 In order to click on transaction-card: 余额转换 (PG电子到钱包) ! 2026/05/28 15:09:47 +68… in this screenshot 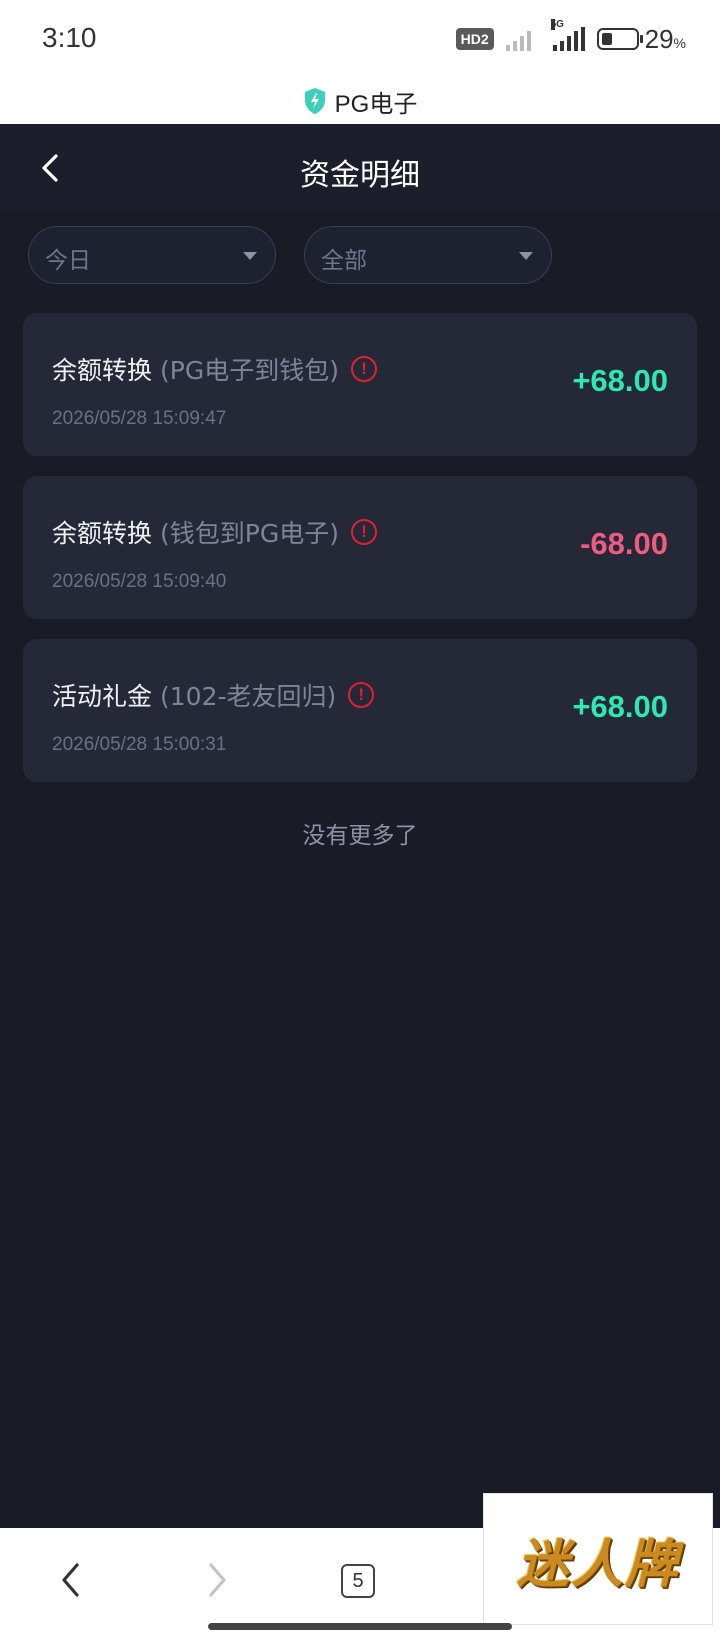, I will do `click(360, 384)`.